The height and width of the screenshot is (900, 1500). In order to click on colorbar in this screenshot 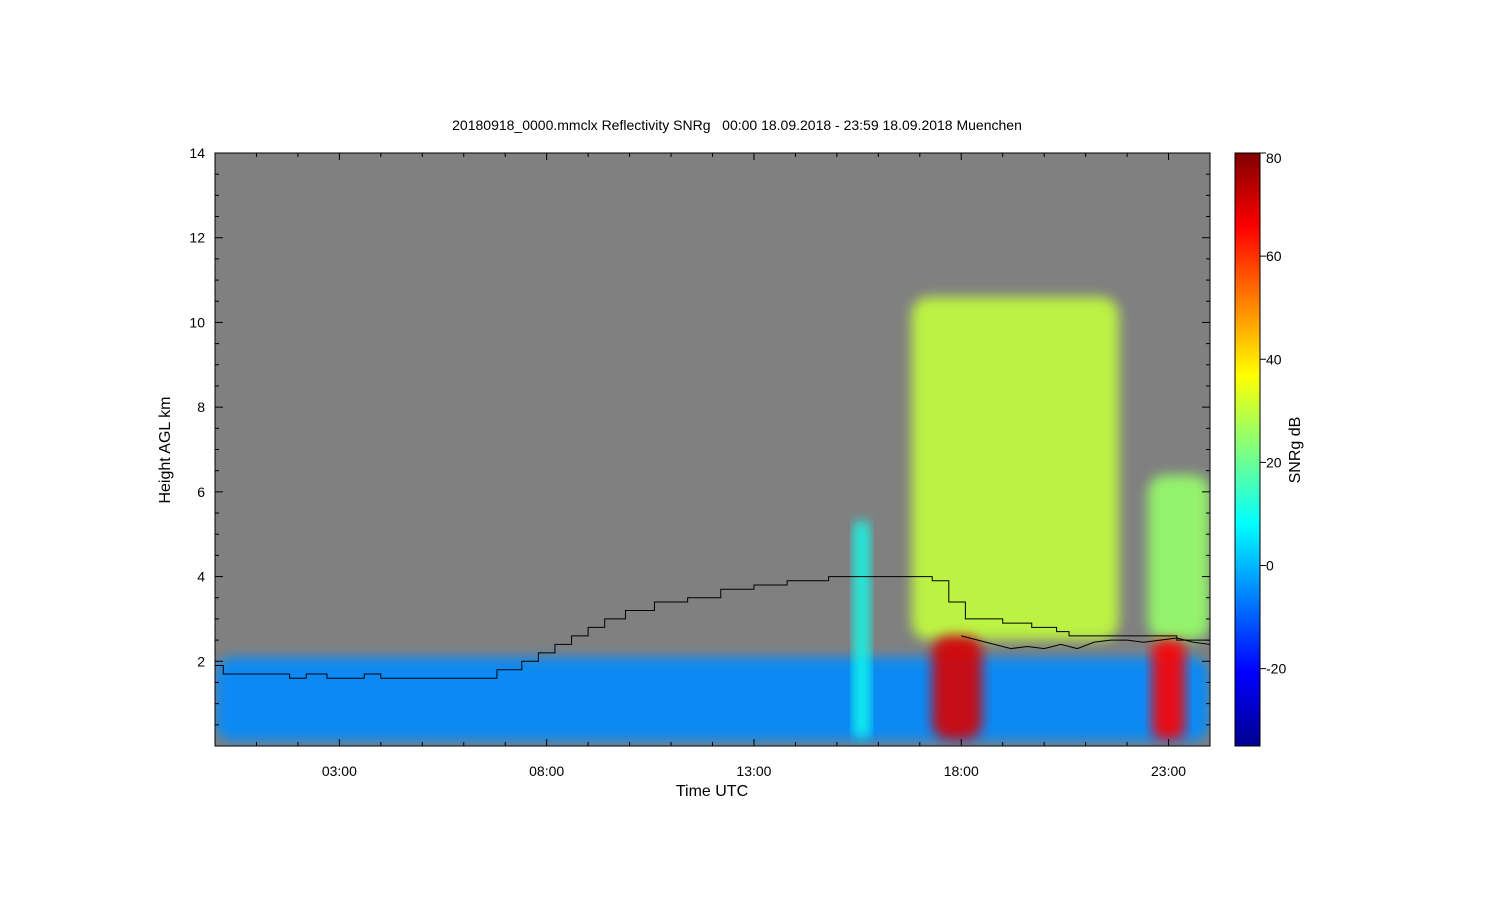, I will do `click(1247, 449)`.